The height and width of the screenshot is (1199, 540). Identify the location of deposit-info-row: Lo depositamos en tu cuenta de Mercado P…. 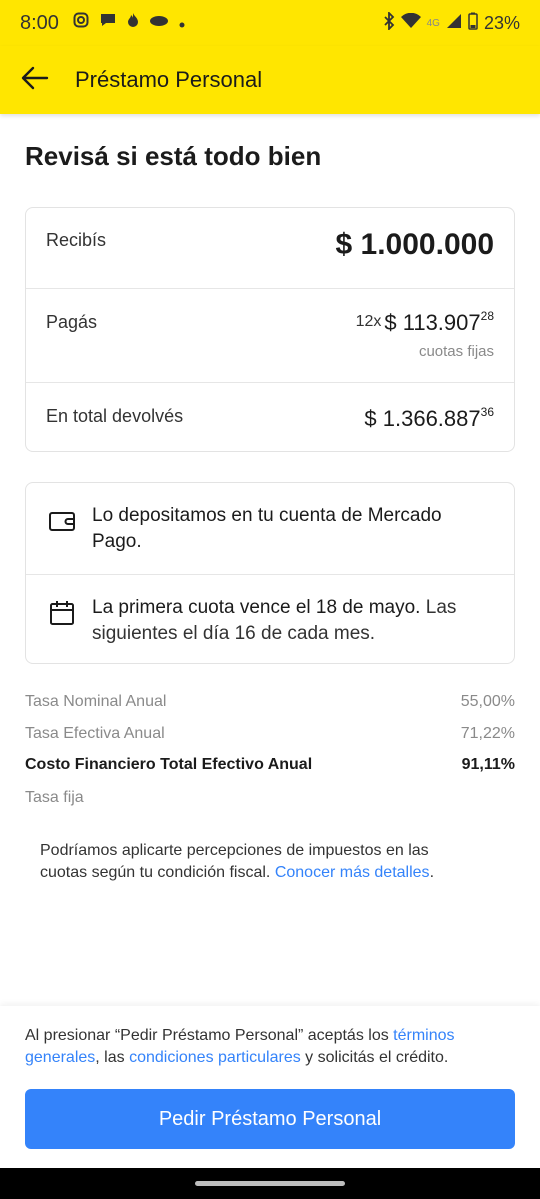
(270, 528).